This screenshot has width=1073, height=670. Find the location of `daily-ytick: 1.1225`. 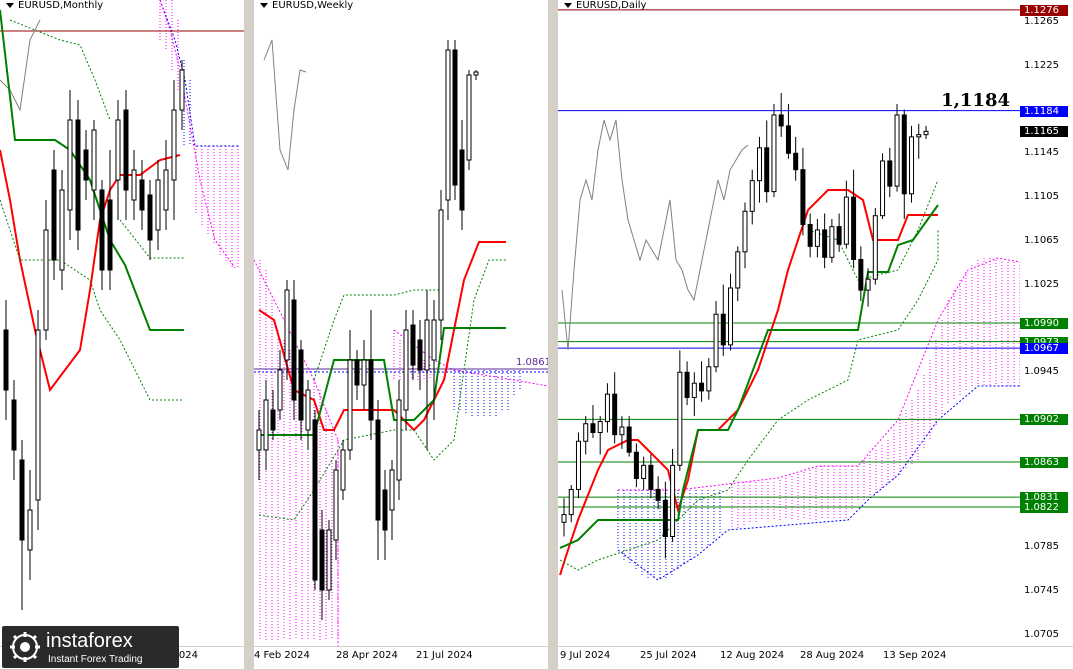

daily-ytick: 1.1225 is located at coordinates (1041, 65).